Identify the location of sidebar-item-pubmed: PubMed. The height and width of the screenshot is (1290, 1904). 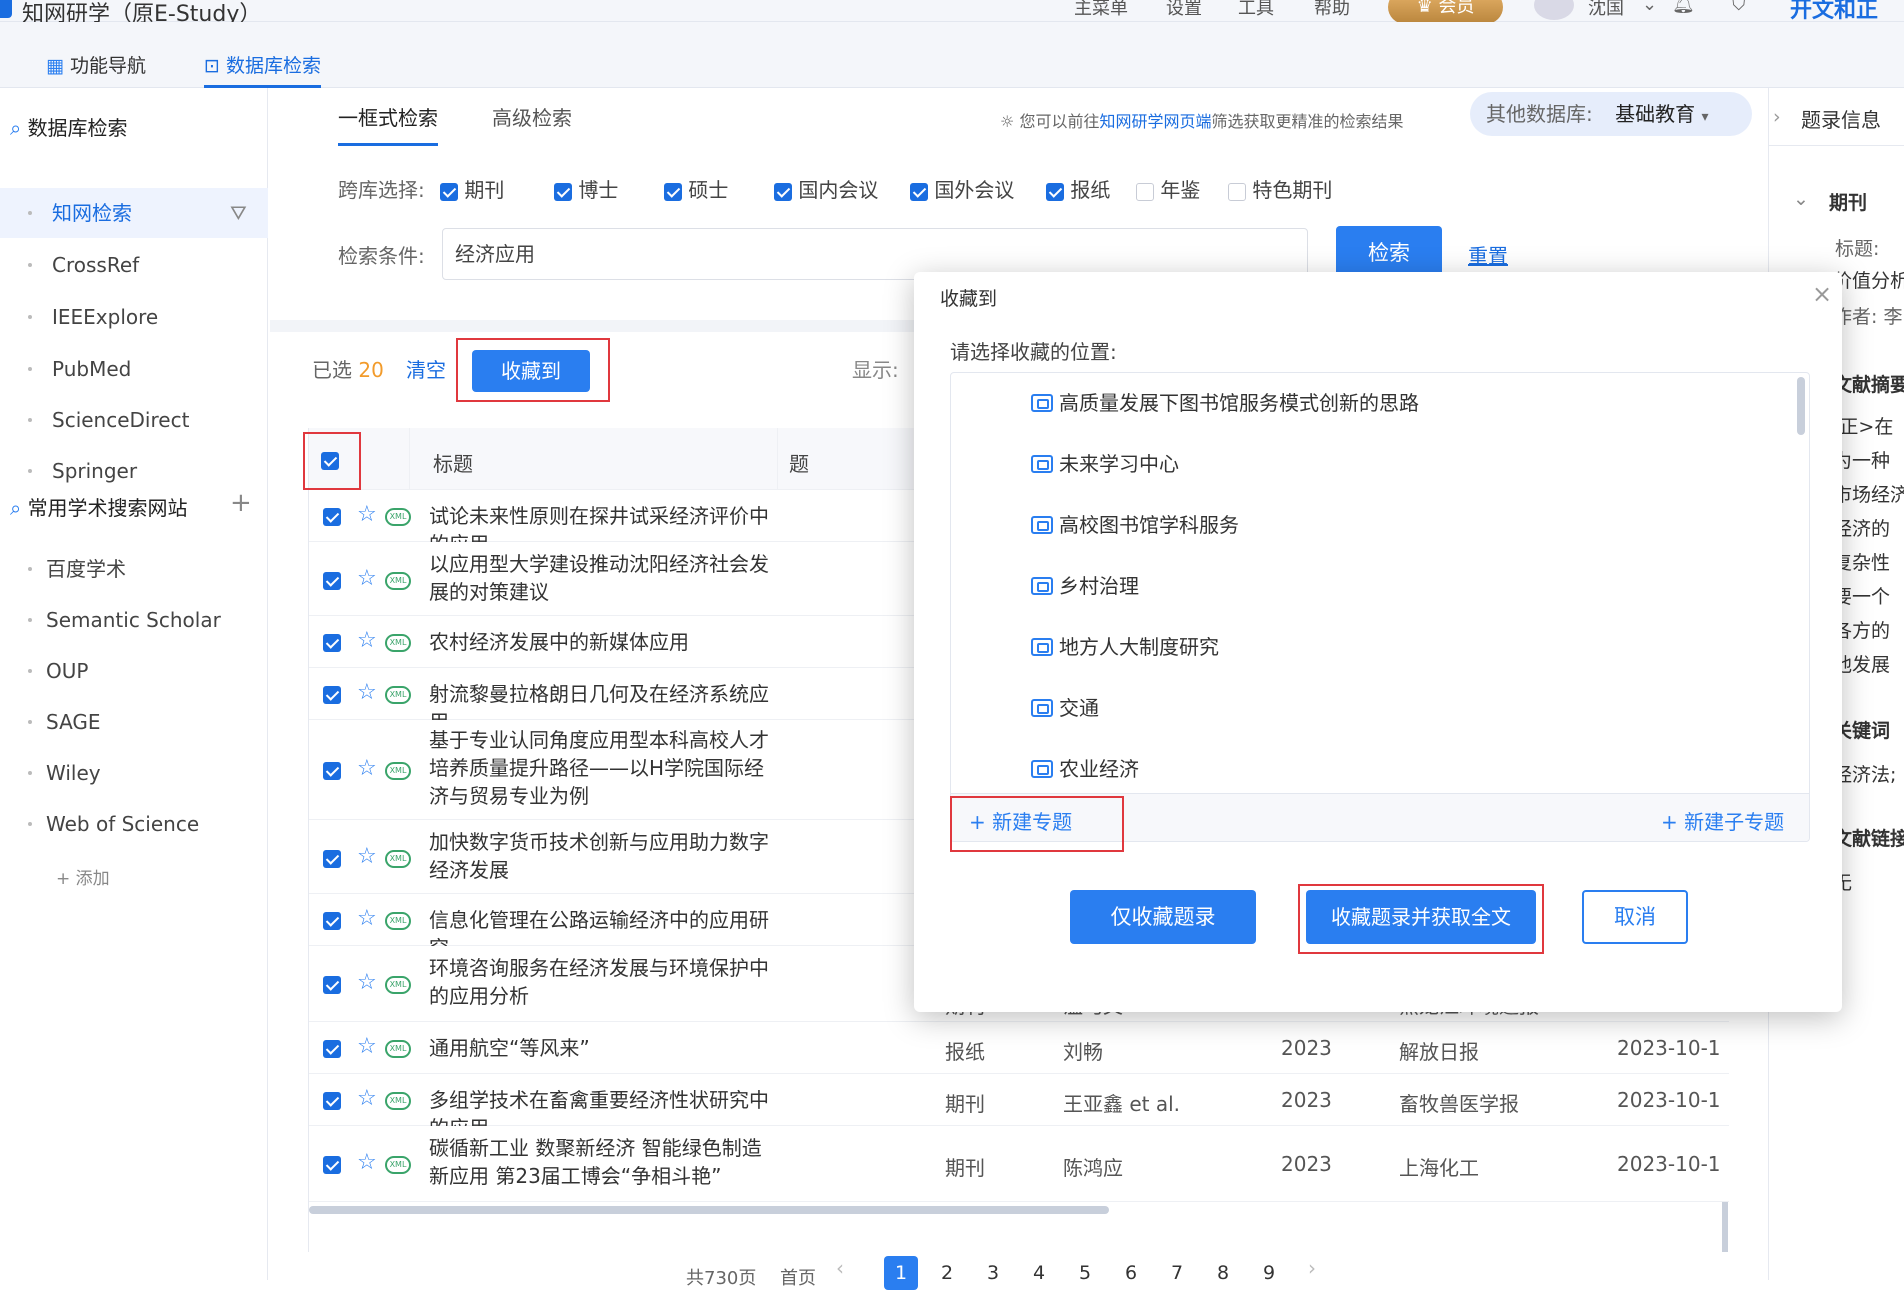
(134, 369).